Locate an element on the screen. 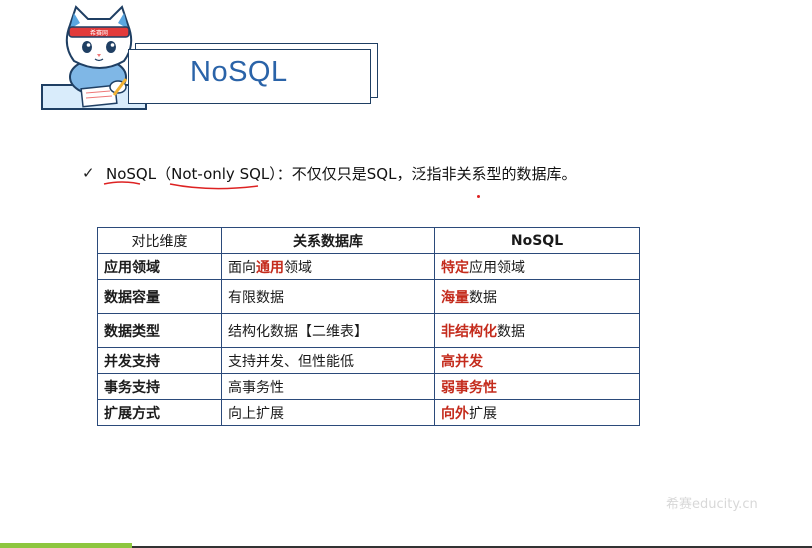 This screenshot has width=812, height=548. table-row: 数据类型 结构化数据【二维表】 非结构化数据 is located at coordinates (368, 330).